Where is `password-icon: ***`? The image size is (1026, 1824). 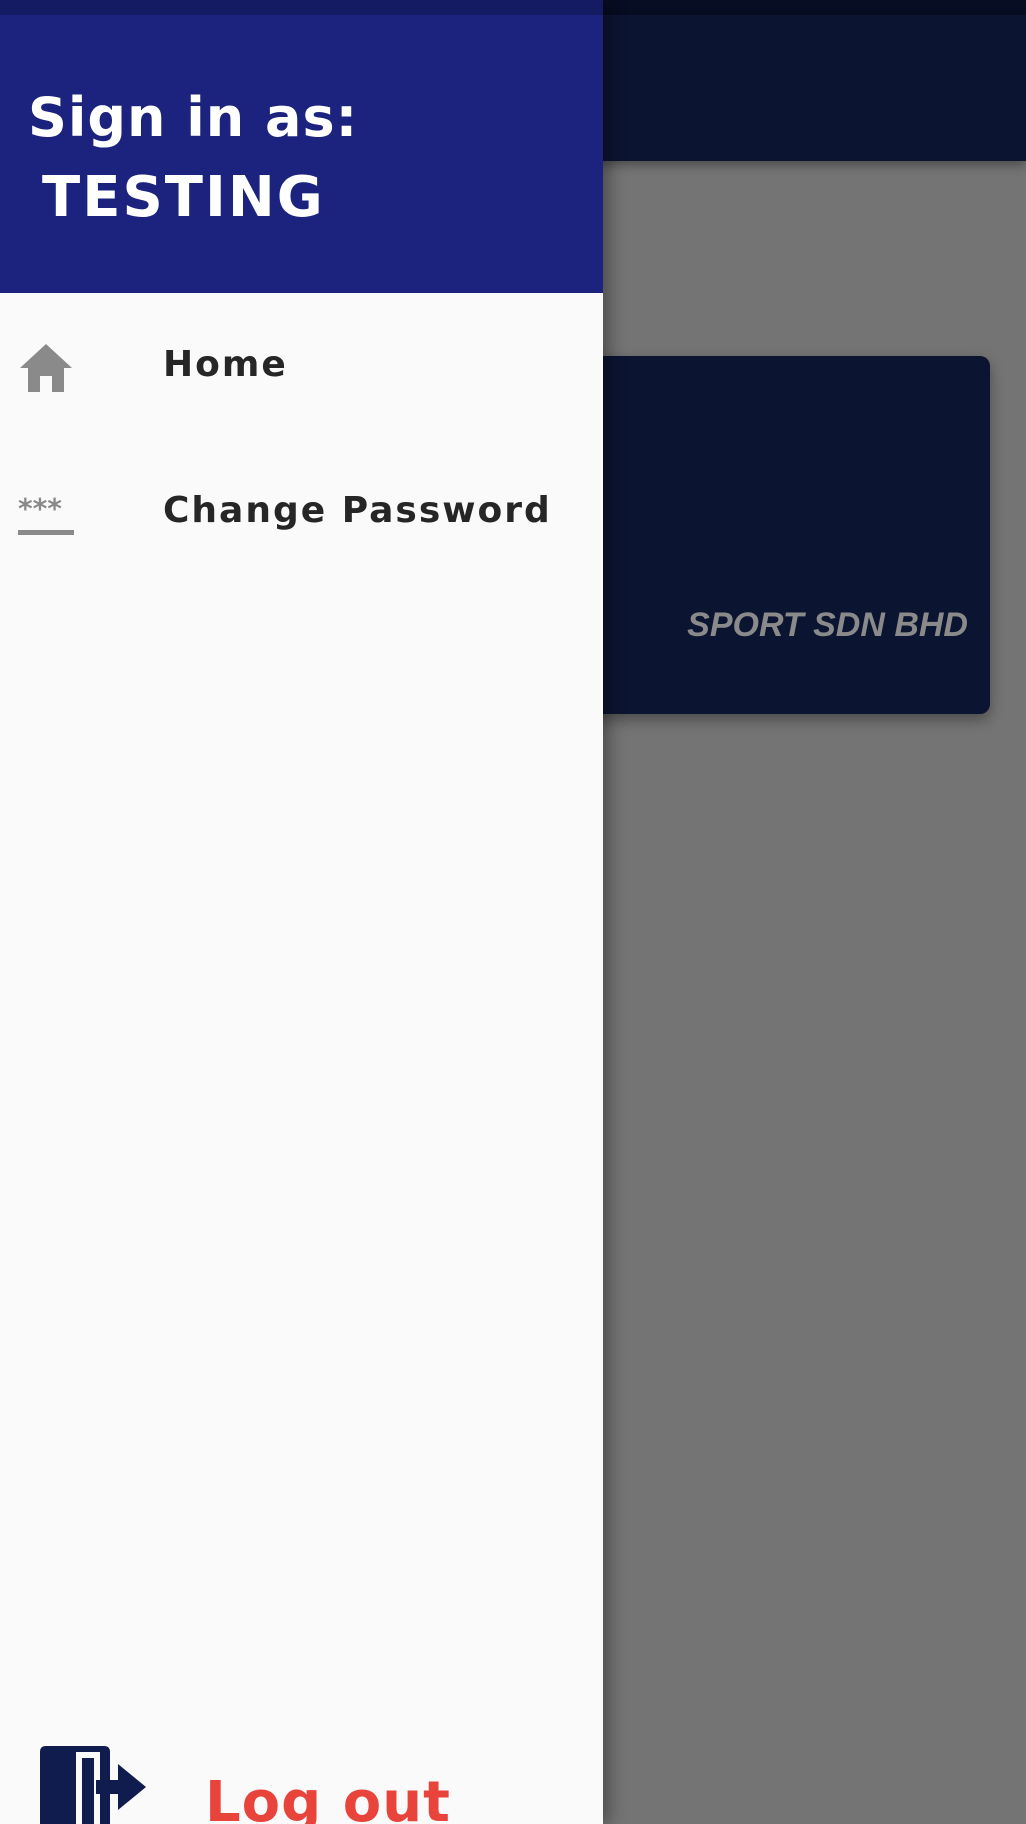 password-icon: *** is located at coordinates (46, 514).